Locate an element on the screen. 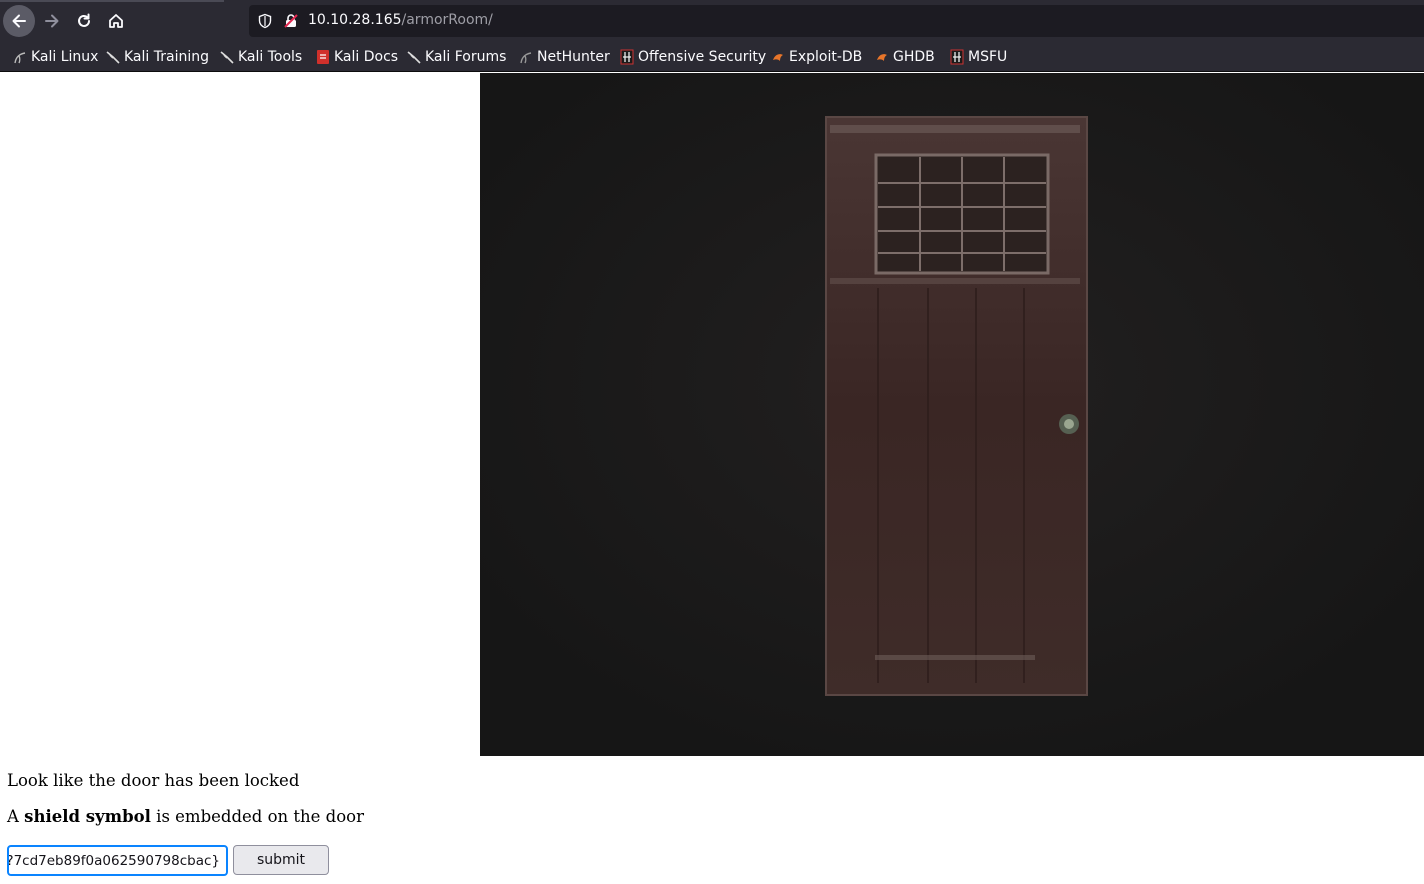 Image resolution: width=1424 pixels, height=884 pixels. bookmark-exploit-db: Exploit-DB is located at coordinates (816, 57).